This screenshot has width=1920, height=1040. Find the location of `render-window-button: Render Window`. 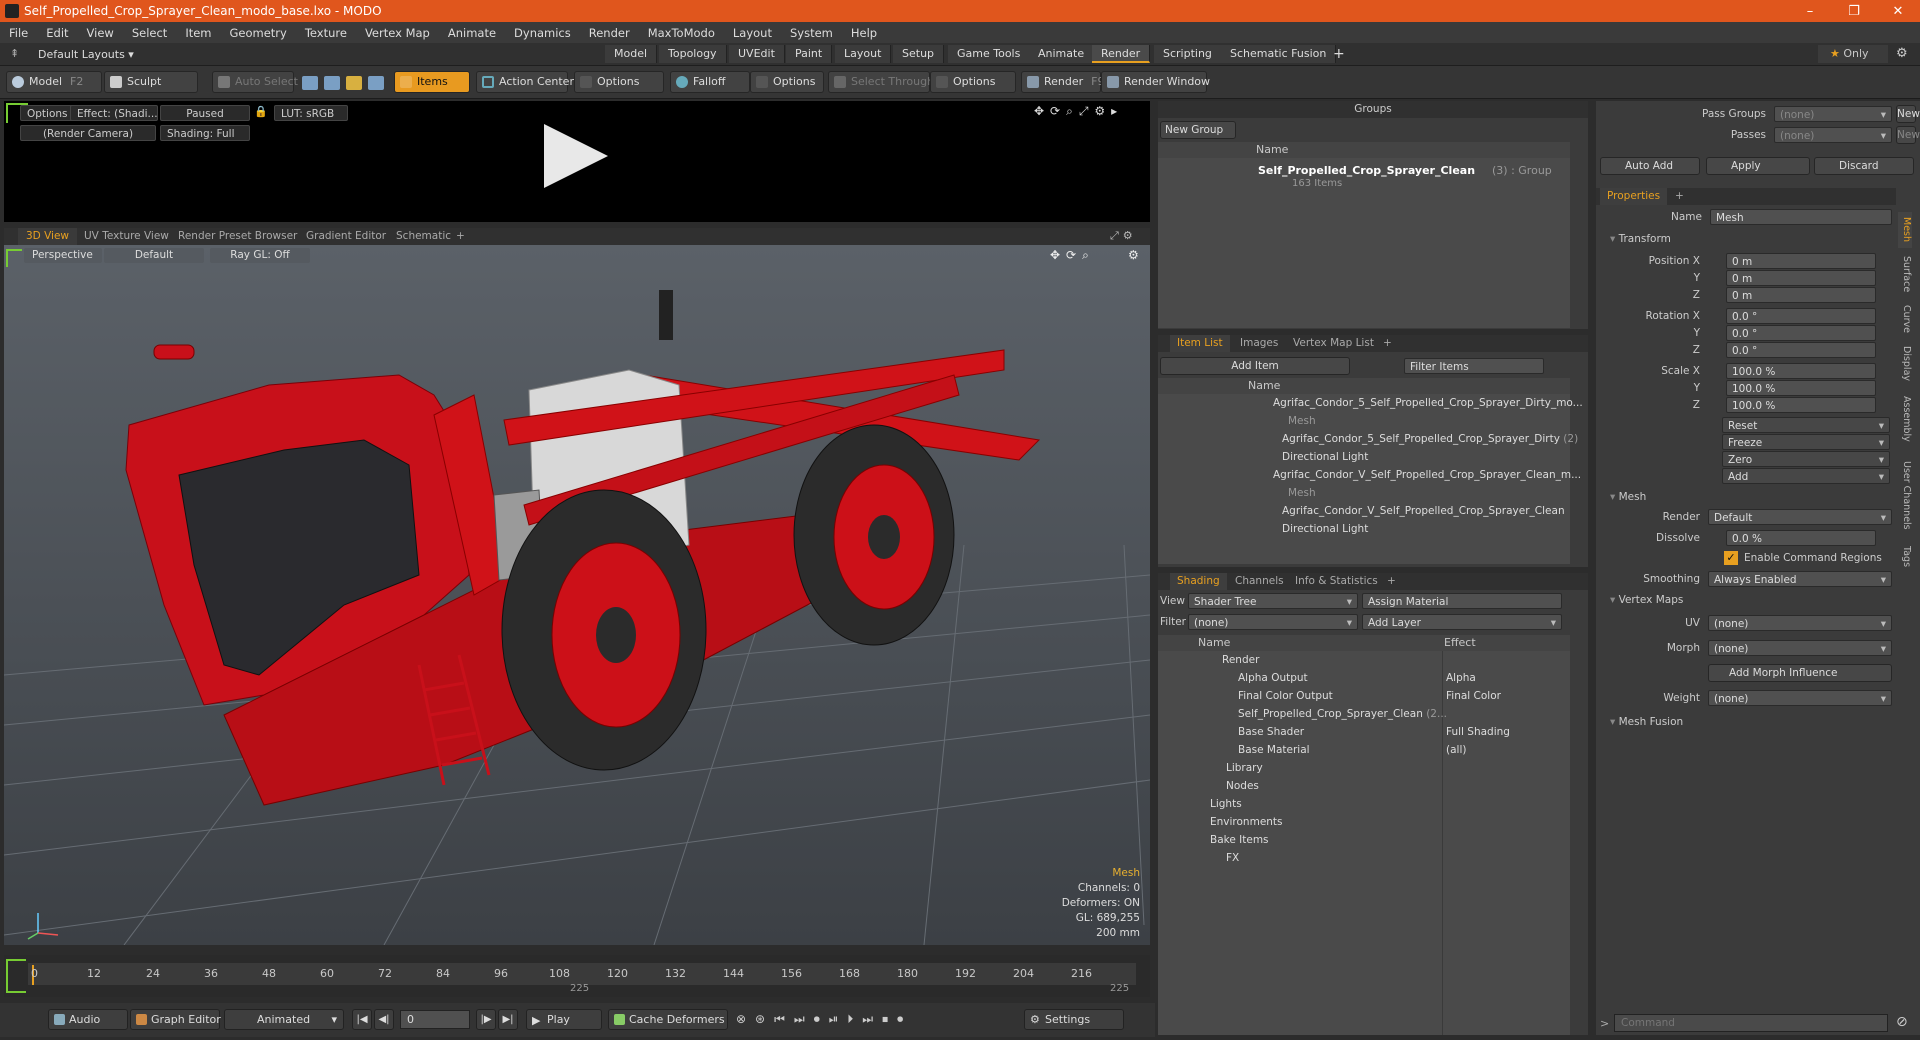

render-window-button: Render Window is located at coordinates (1155, 82).